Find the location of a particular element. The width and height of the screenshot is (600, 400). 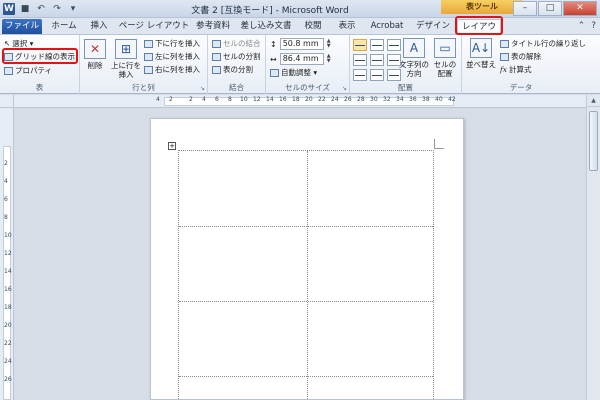

scroll-up-icon: ▲ is located at coordinates (593, 101).